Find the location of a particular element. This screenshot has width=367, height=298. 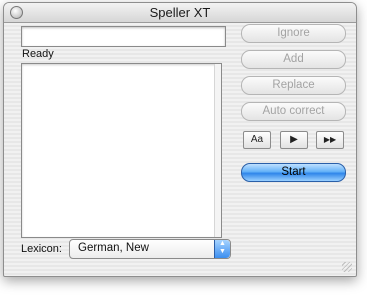

case-button: Aa is located at coordinates (257, 140).